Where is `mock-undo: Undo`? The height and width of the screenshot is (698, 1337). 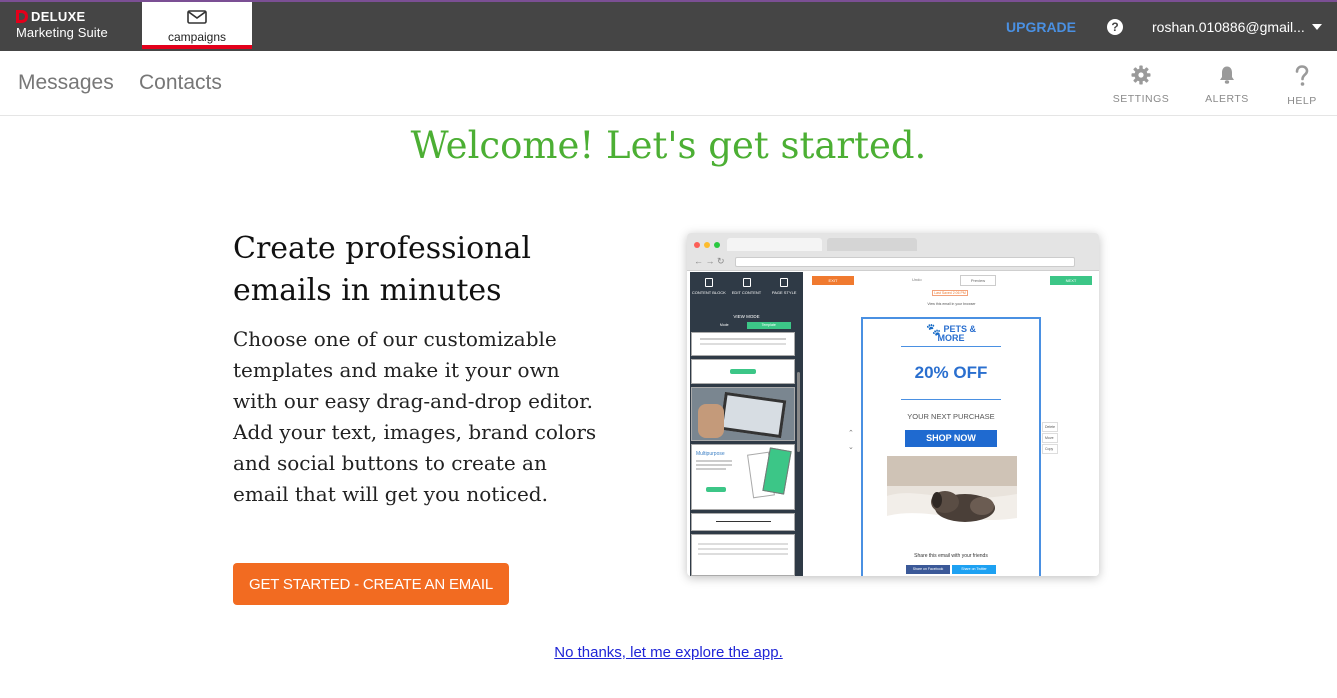 mock-undo: Undo is located at coordinates (917, 279).